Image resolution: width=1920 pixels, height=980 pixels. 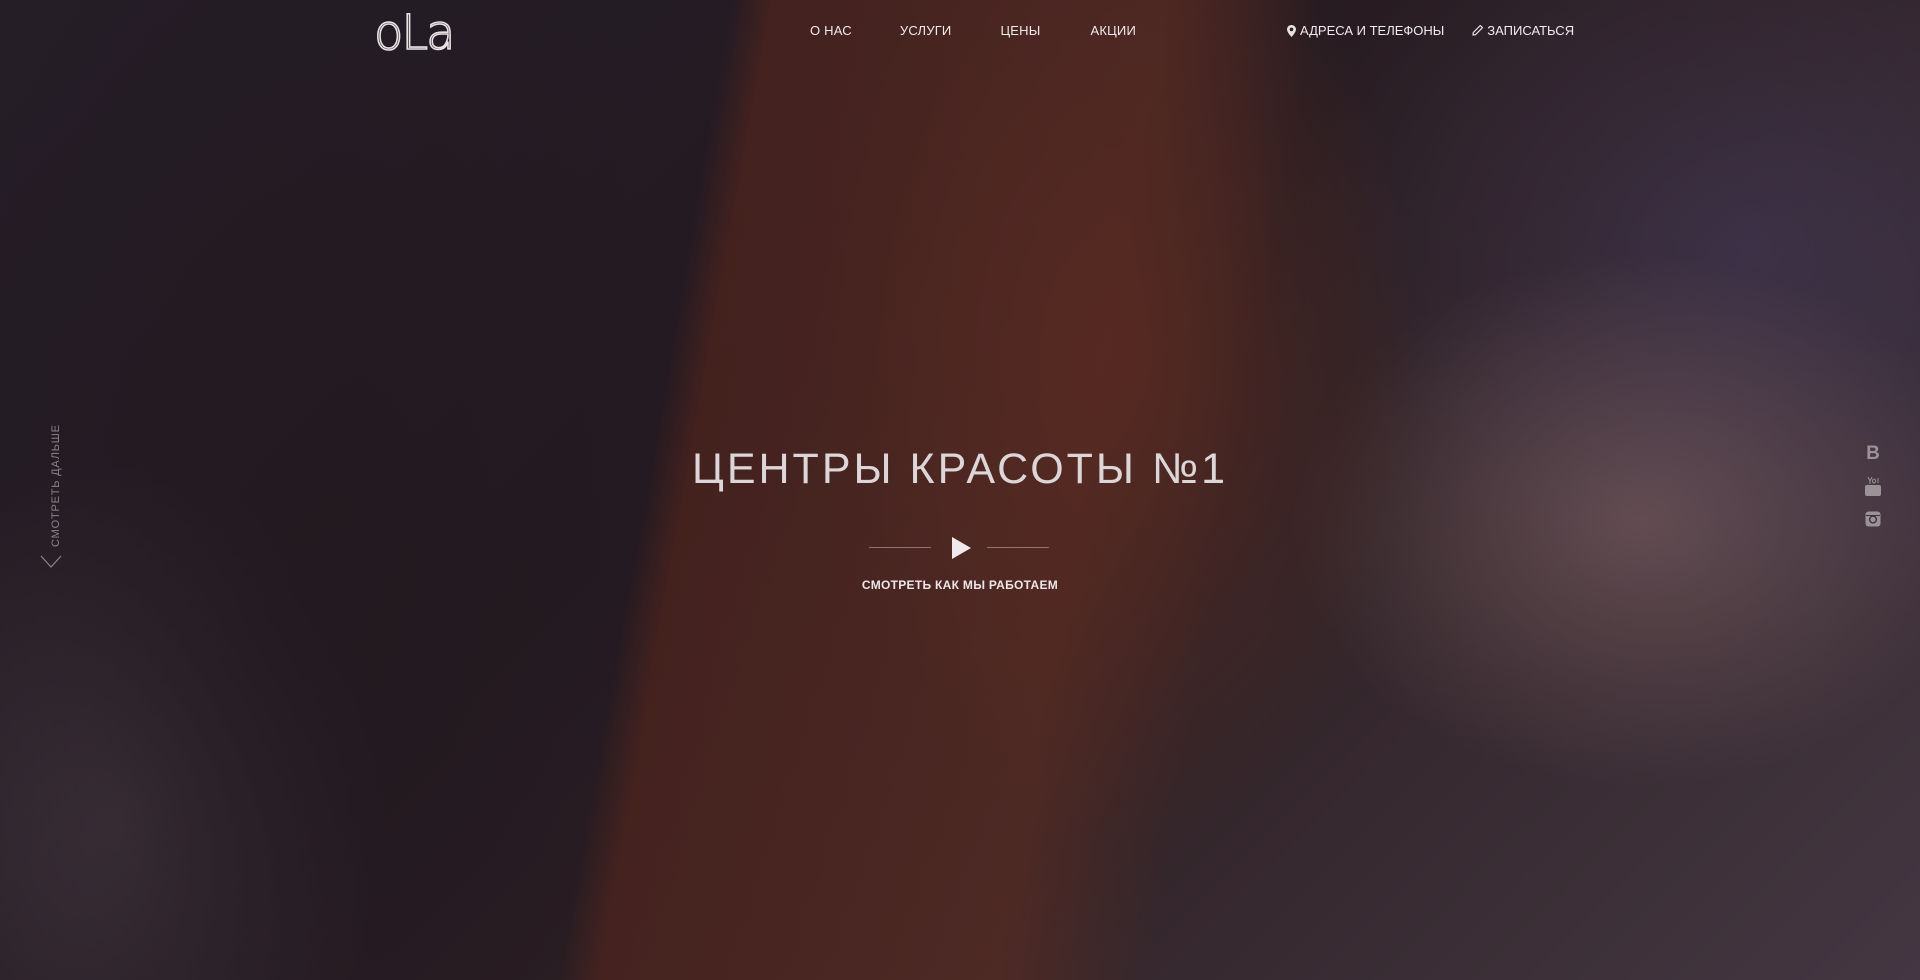 I want to click on nav-promotions: АКЦИИ, so click(x=1113, y=30).